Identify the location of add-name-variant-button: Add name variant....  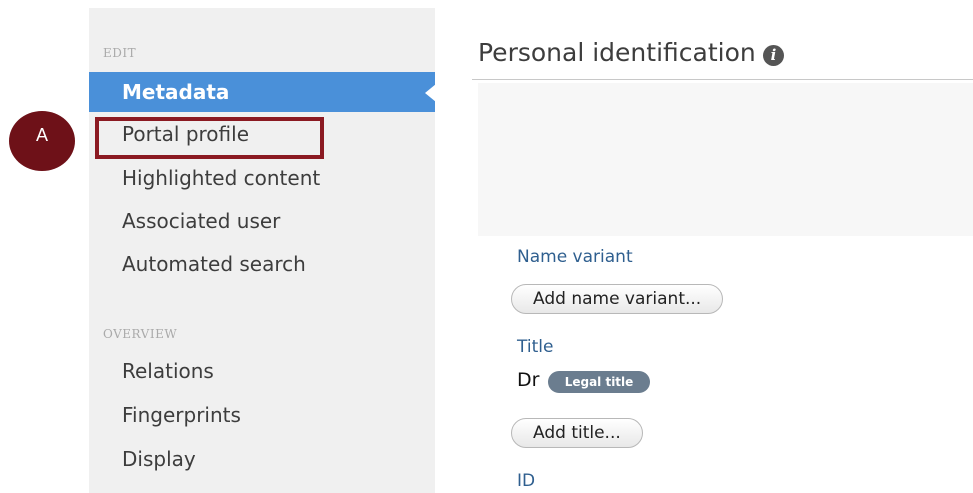
(617, 299).